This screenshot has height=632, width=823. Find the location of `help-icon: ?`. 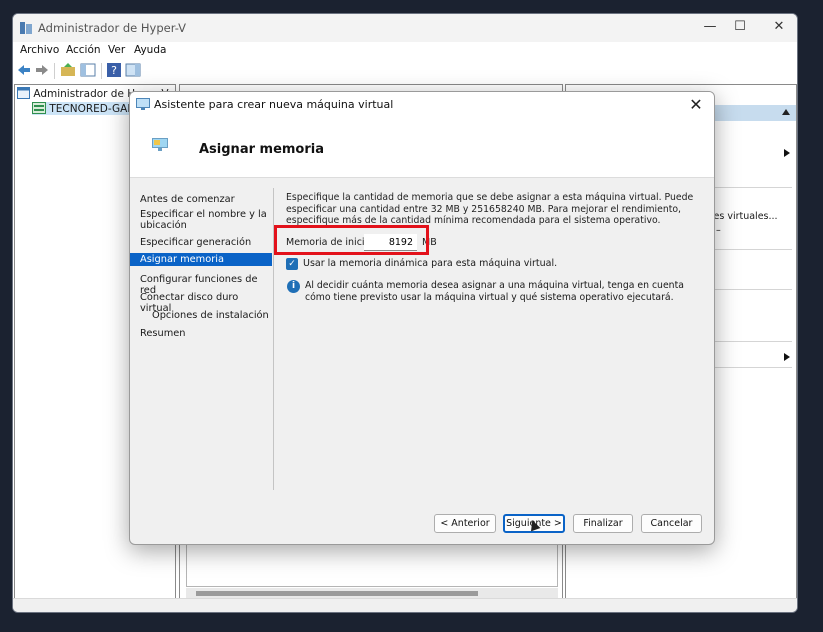

help-icon: ? is located at coordinates (114, 70).